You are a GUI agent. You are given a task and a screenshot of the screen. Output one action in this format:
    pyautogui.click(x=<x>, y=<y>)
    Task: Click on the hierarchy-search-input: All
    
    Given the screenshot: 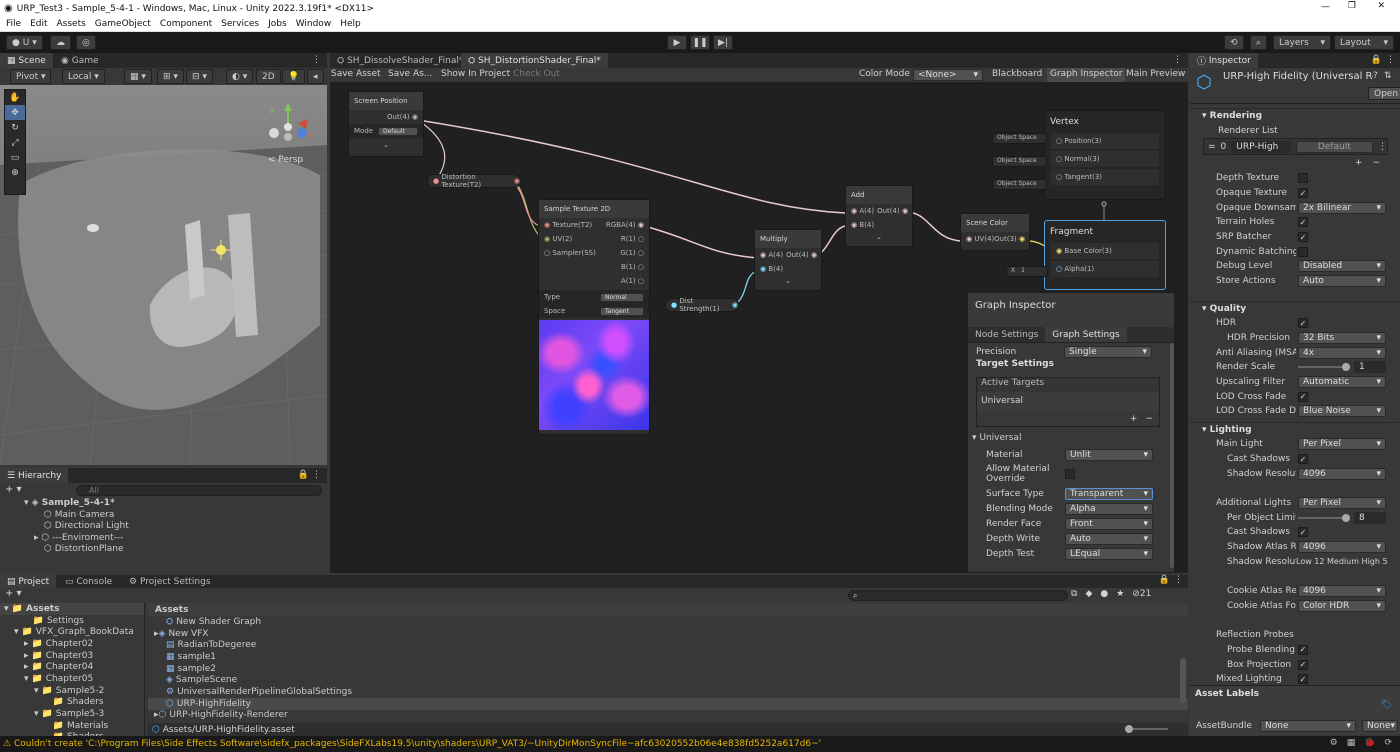 What is the action you would take?
    pyautogui.click(x=199, y=490)
    